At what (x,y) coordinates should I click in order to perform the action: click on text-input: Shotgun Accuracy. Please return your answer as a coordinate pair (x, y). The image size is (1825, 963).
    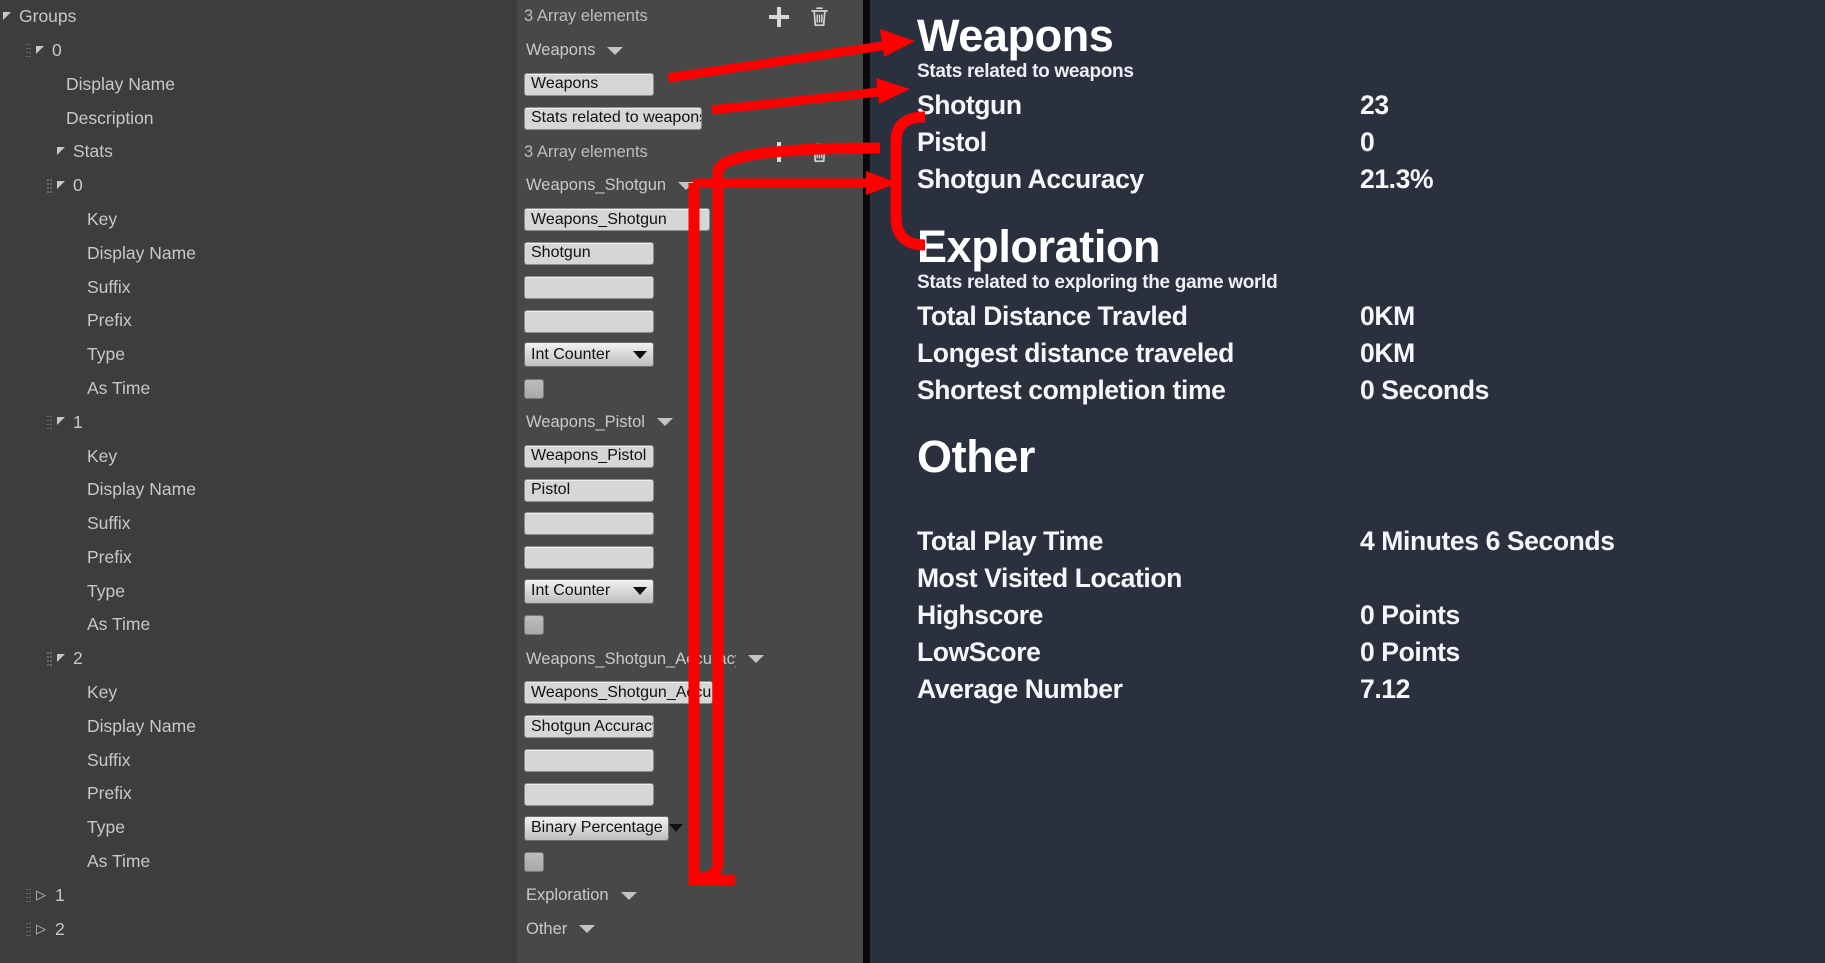
    Looking at the image, I should click on (589, 727).